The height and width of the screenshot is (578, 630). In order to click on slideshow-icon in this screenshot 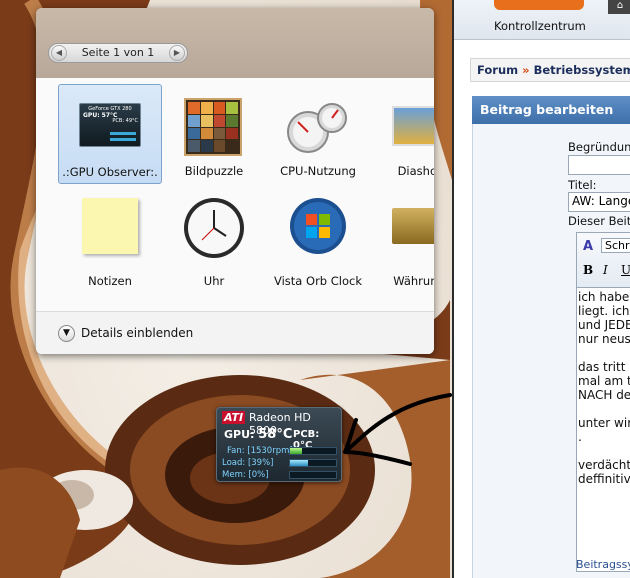, I will do `click(413, 126)`.